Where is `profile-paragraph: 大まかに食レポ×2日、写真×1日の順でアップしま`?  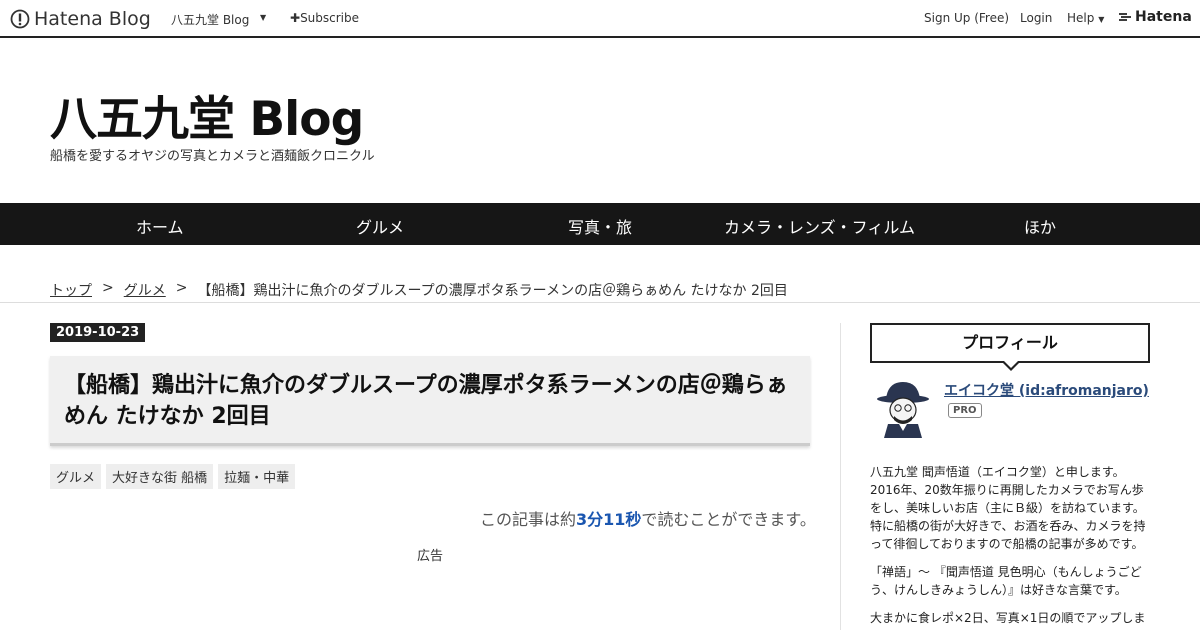
profile-paragraph: 大まかに食レポ×2日、写真×1日の順でアップしま is located at coordinates (1008, 618).